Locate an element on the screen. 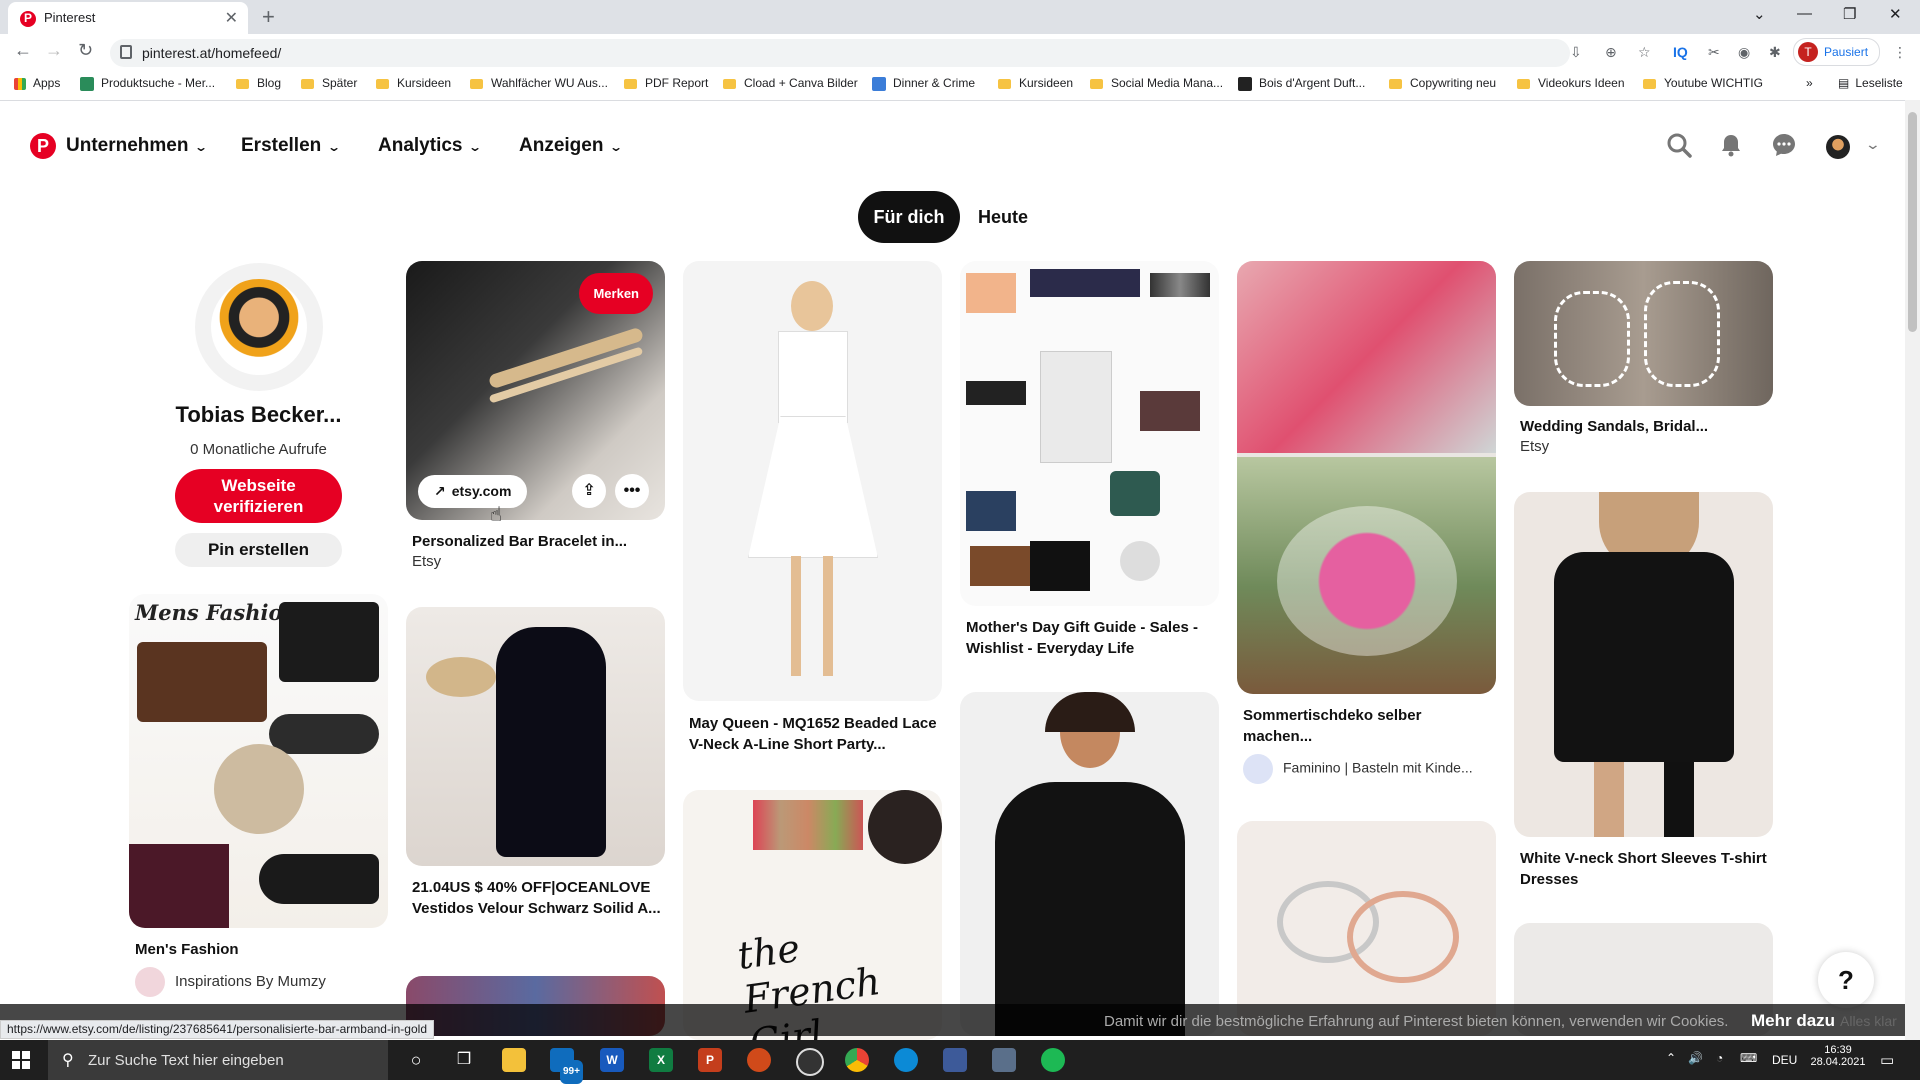 This screenshot has height=1084, width=1920. pin-bracelet-image: Merken ↗ etsy.com ⇪ ••• is located at coordinates (535, 390).